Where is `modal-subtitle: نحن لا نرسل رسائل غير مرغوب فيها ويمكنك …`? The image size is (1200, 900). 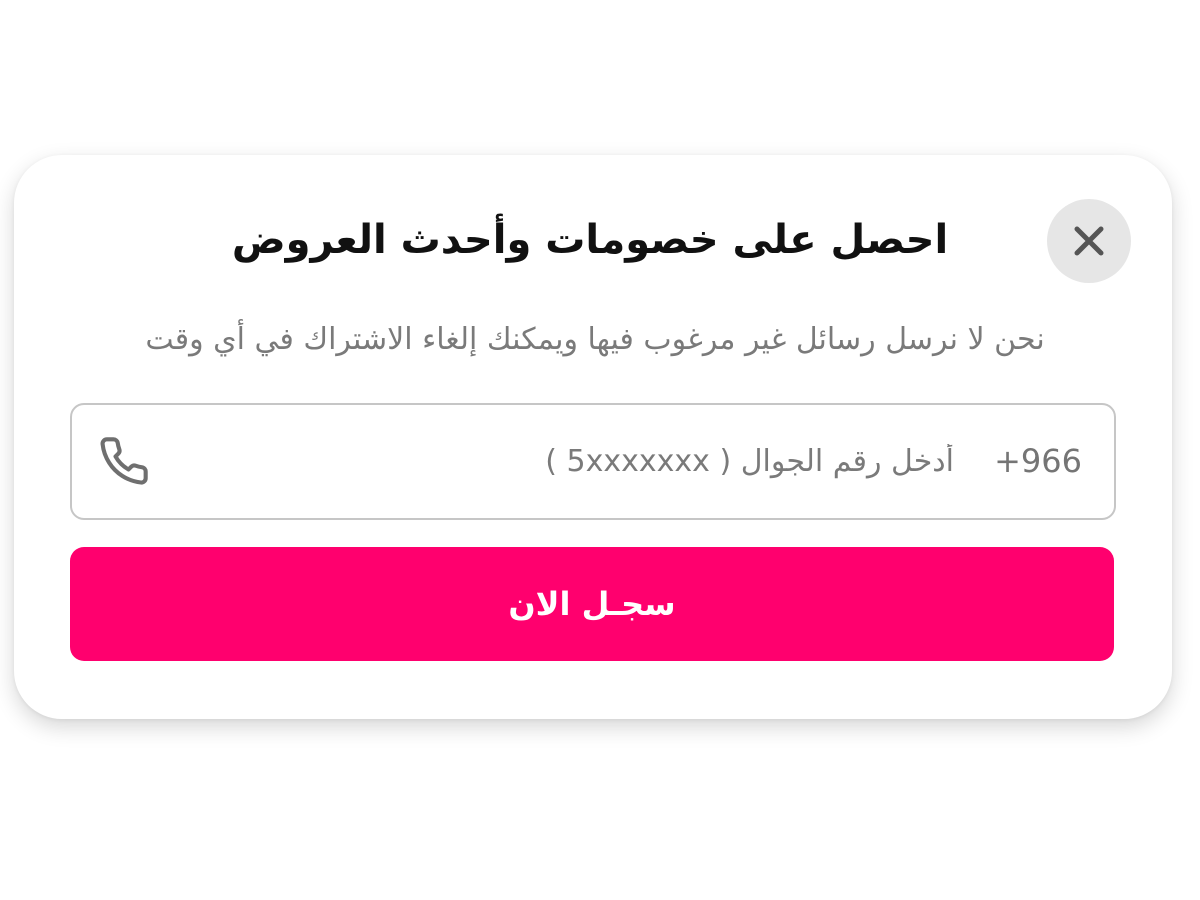 modal-subtitle: نحن لا نرسل رسائل غير مرغوب فيها ويمكنك … is located at coordinates (595, 339).